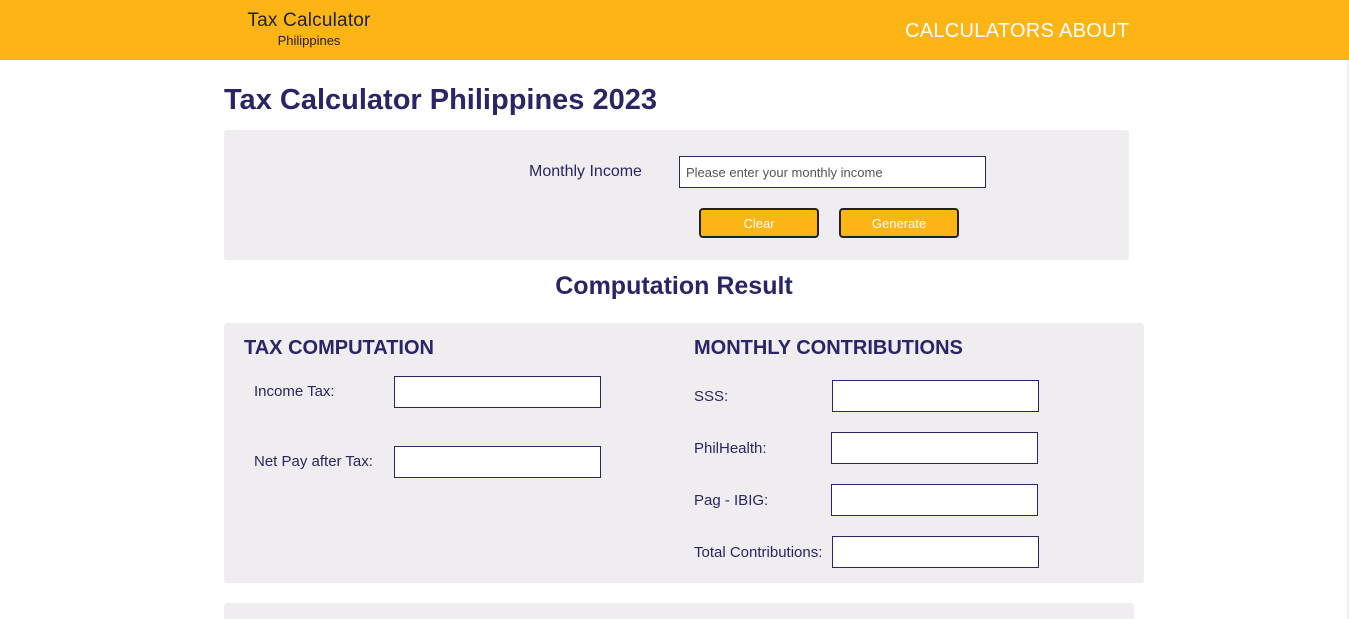  I want to click on brand-title: Tax Calculator, so click(309, 20).